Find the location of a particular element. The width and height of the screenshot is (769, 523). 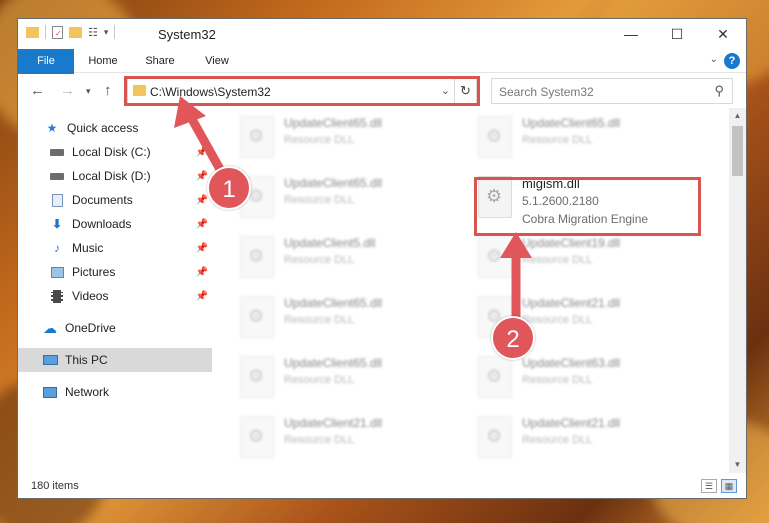

folder-icon is located at coordinates (32, 32).